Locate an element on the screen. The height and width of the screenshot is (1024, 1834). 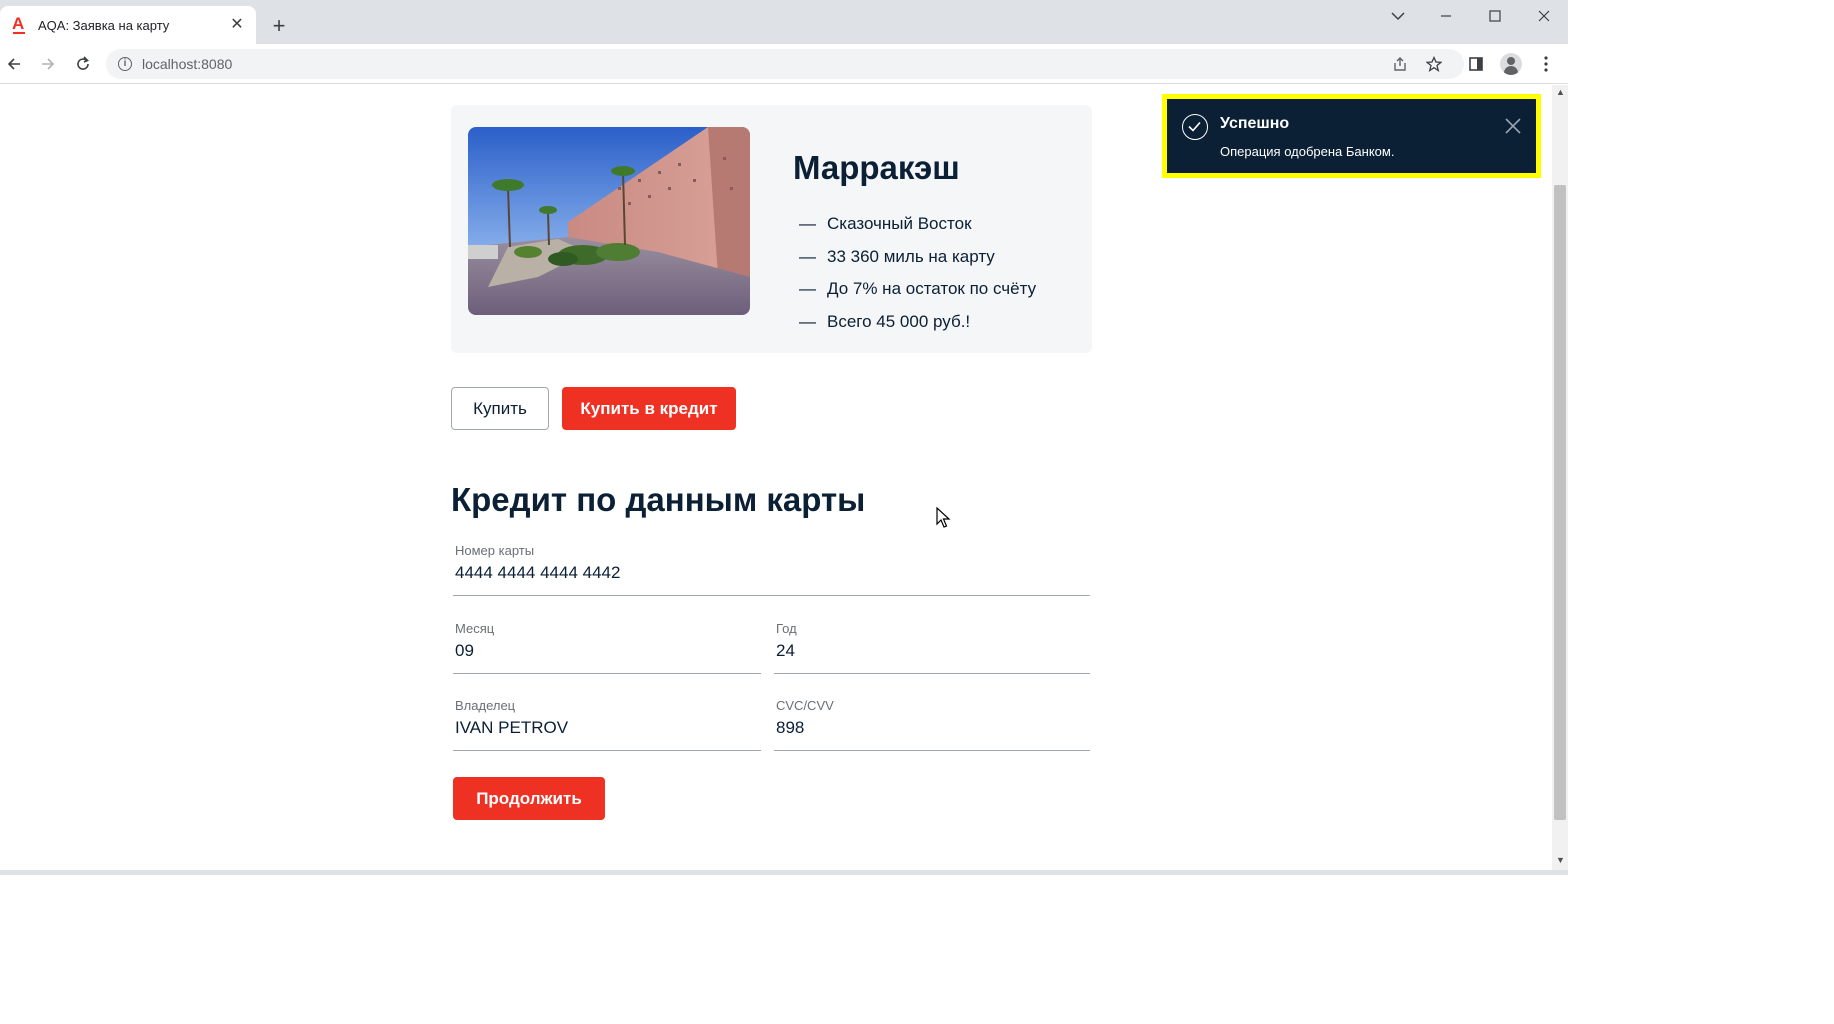
scroll-down-arrow-icon: ▼ is located at coordinates (1560, 860).